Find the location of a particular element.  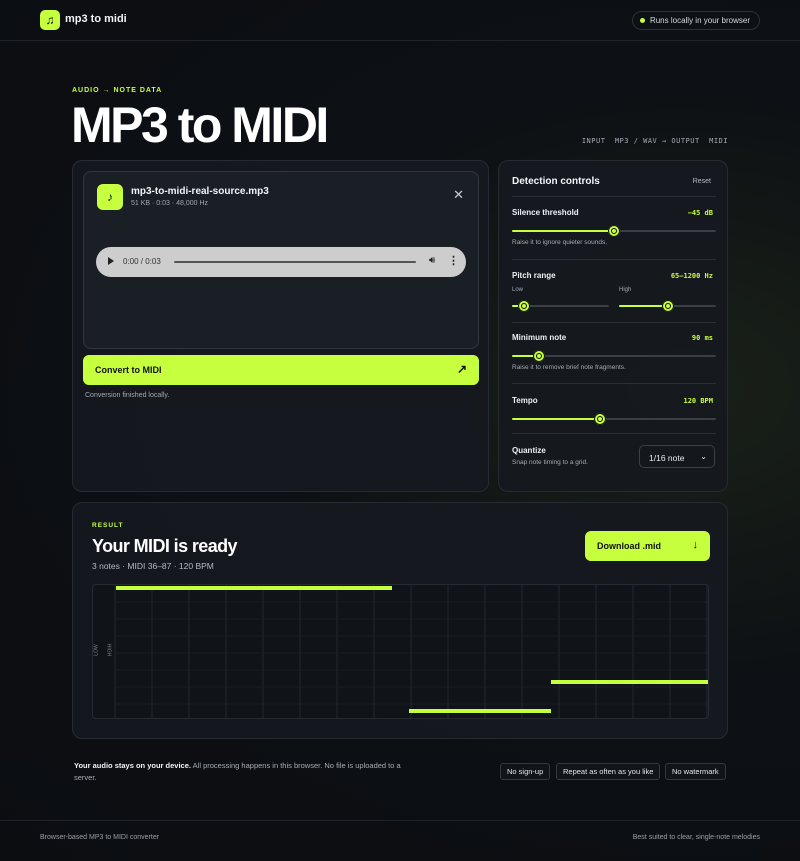

axis-low-label: LOW is located at coordinates (96, 650).